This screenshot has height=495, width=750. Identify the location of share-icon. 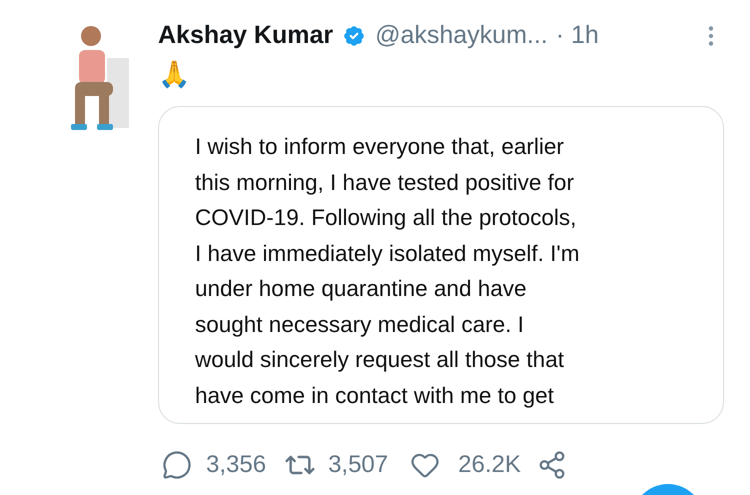
(551, 465).